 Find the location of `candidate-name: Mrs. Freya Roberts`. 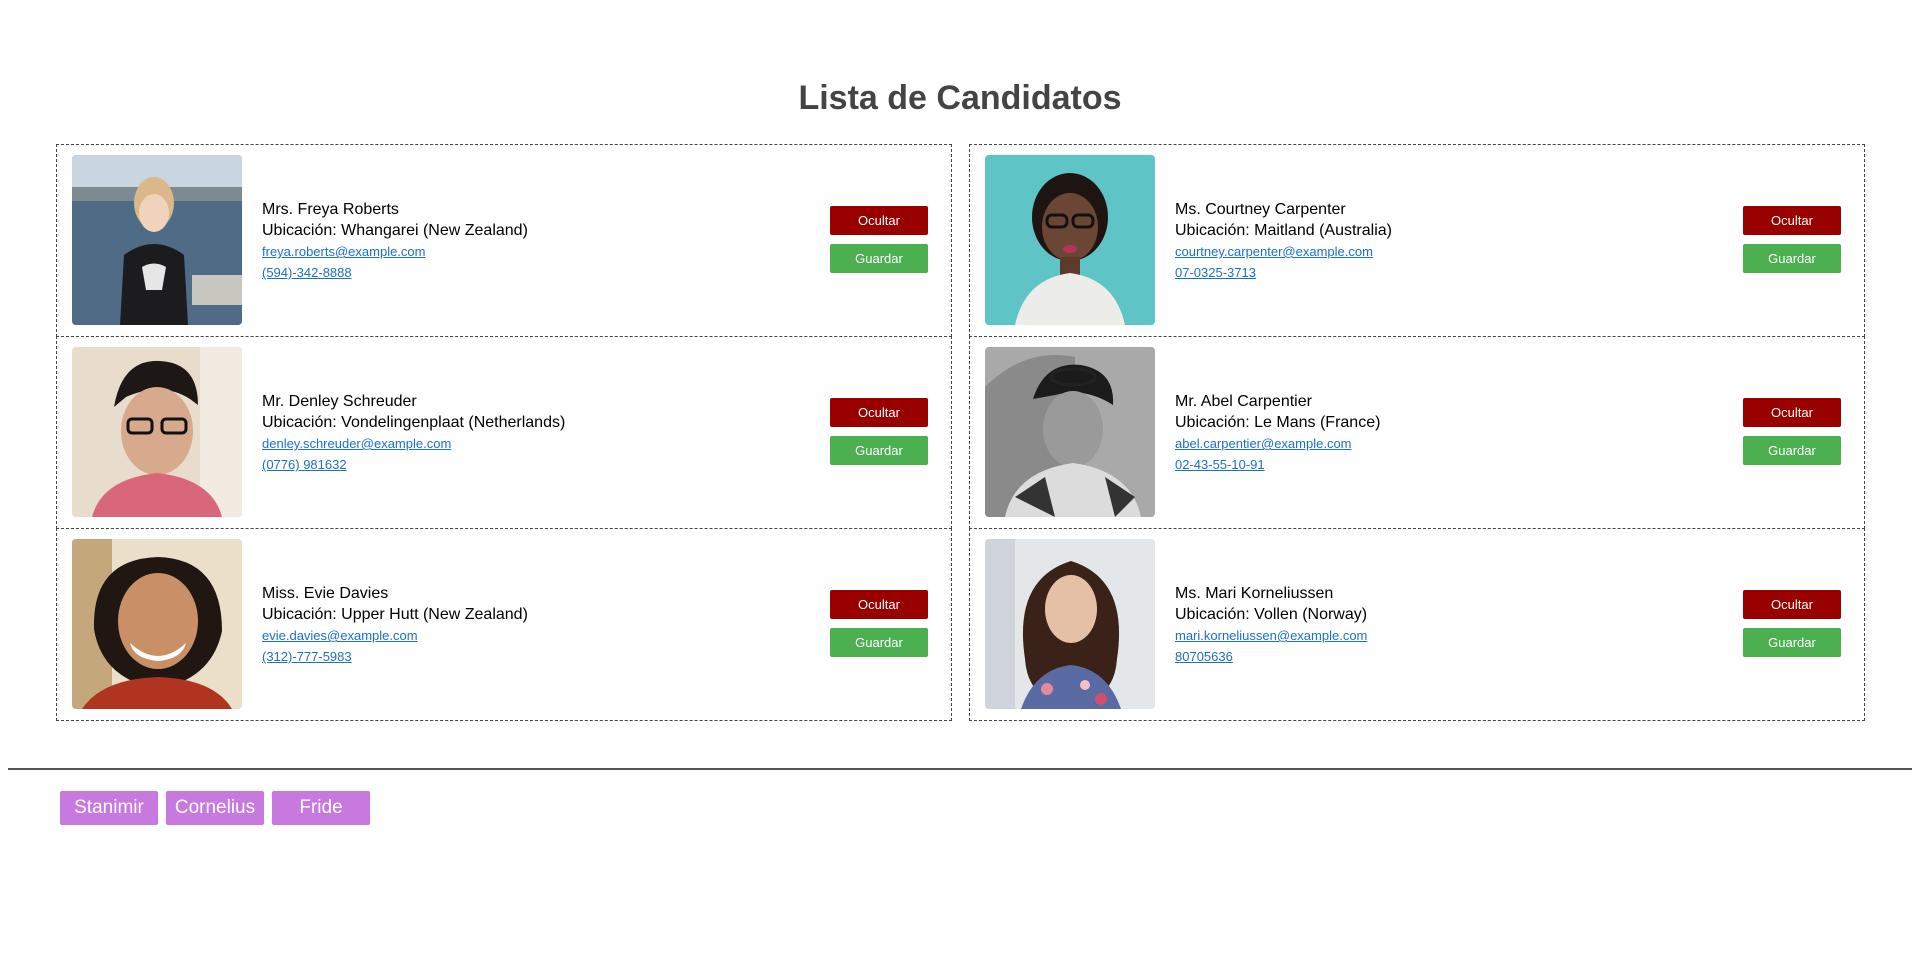

candidate-name: Mrs. Freya Roberts is located at coordinates (330, 209).